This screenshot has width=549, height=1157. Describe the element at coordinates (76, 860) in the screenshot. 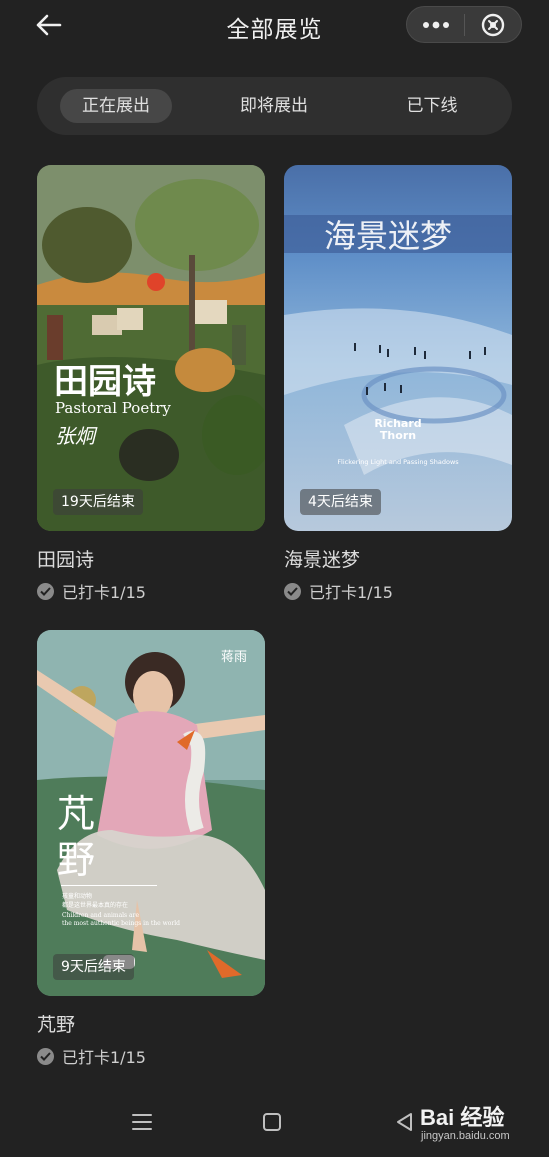

I see `poster-title-line2: 野` at that location.